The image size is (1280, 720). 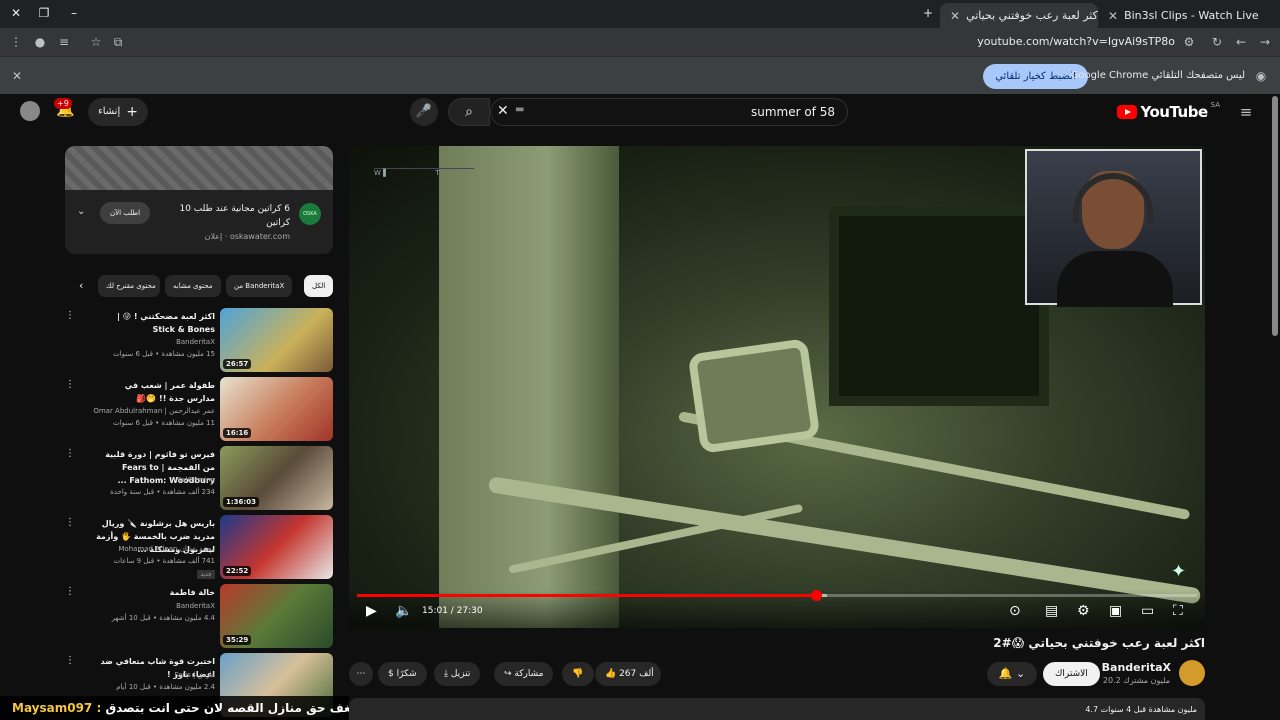 I want to click on headphones, so click(x=1113, y=198).